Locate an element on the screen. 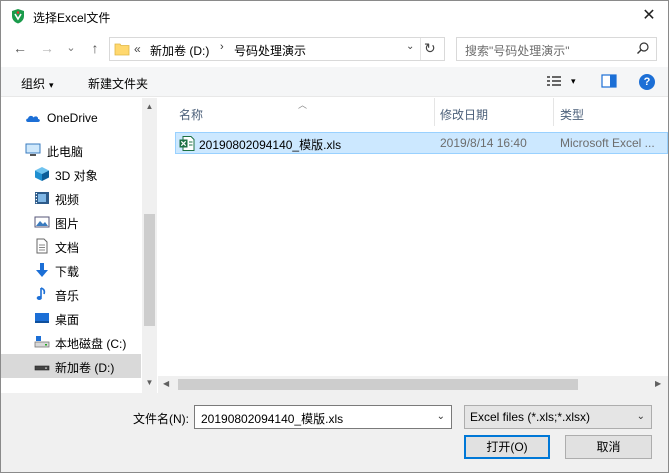  column-header-type: 类型 is located at coordinates (572, 114).